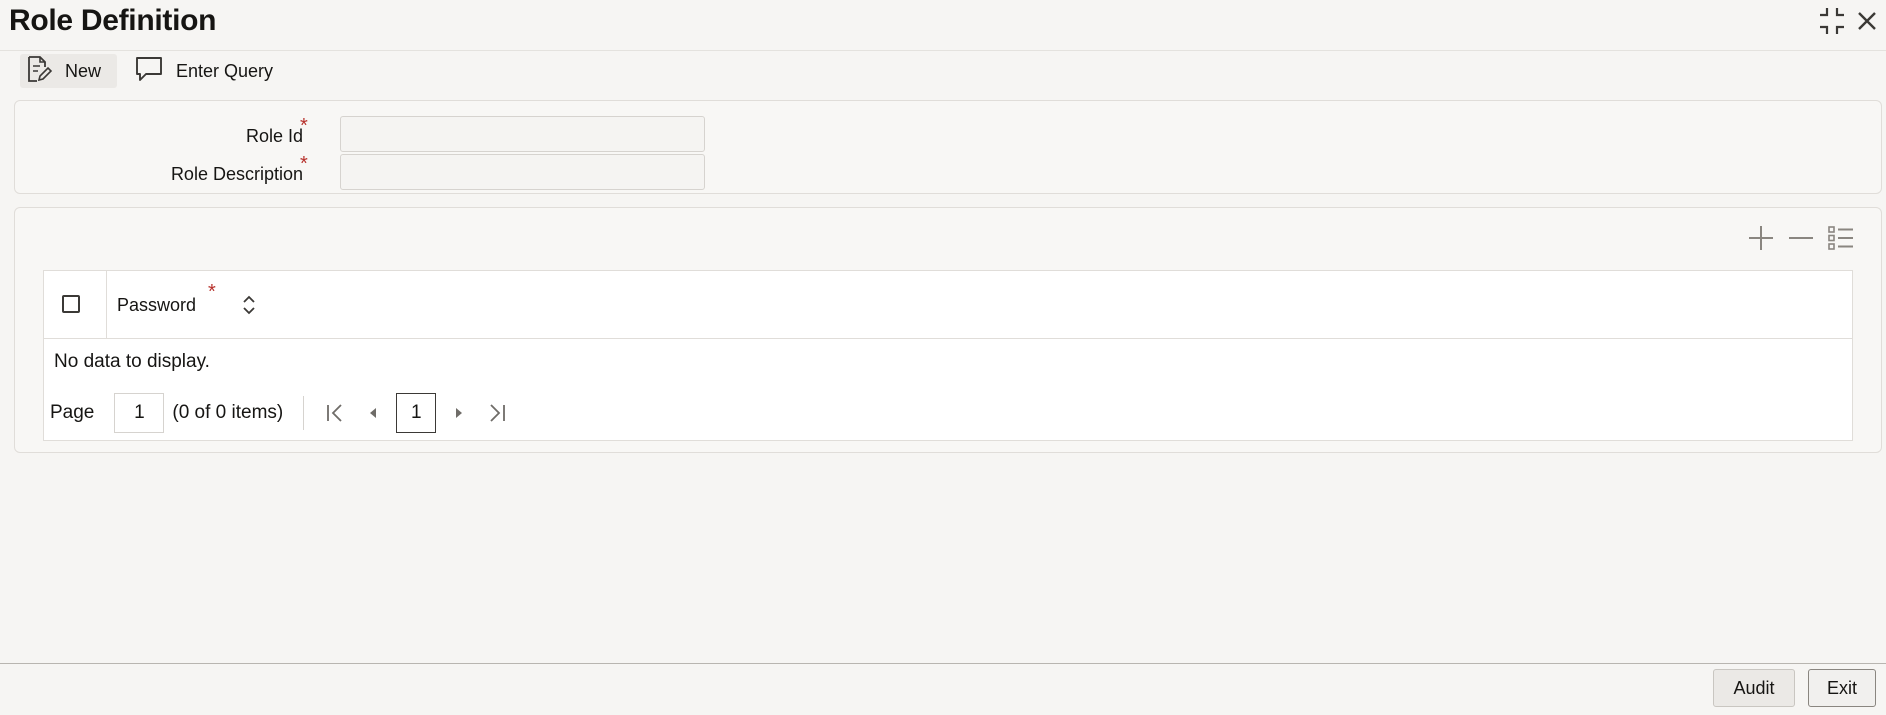  What do you see at coordinates (373, 413) in the screenshot?
I see `previous-page-icon` at bounding box center [373, 413].